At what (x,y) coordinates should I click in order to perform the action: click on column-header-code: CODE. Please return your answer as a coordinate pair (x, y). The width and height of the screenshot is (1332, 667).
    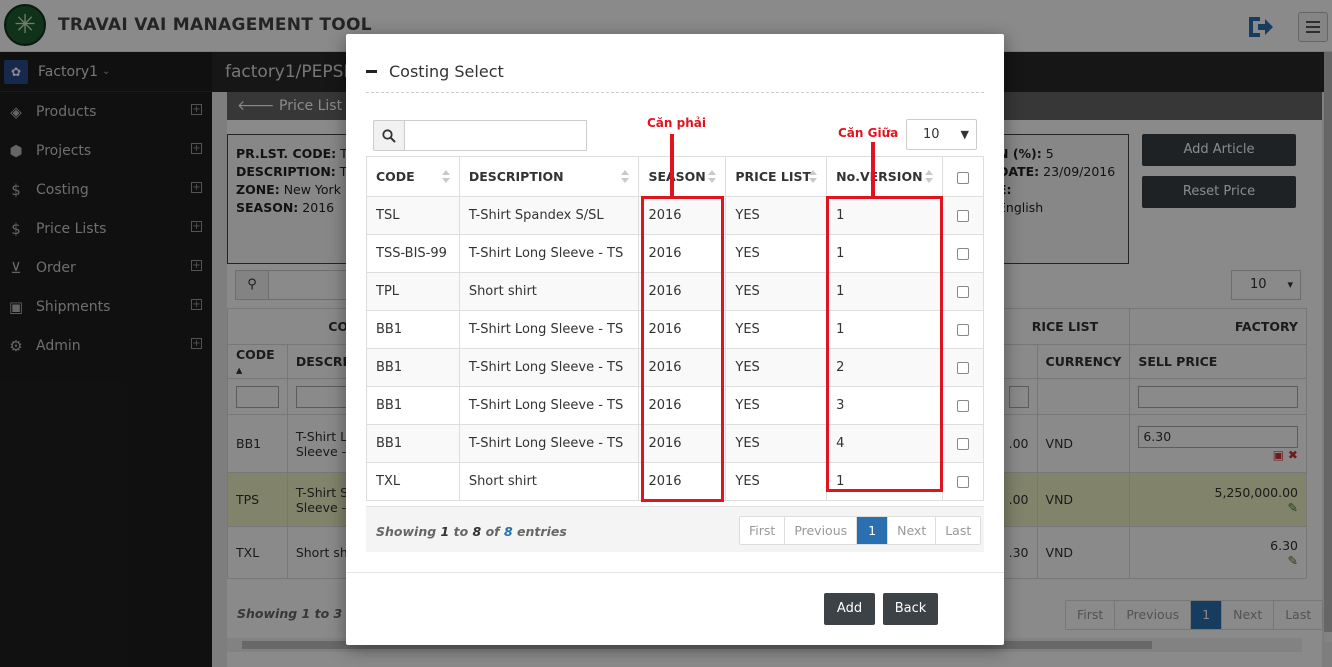
    Looking at the image, I should click on (413, 176).